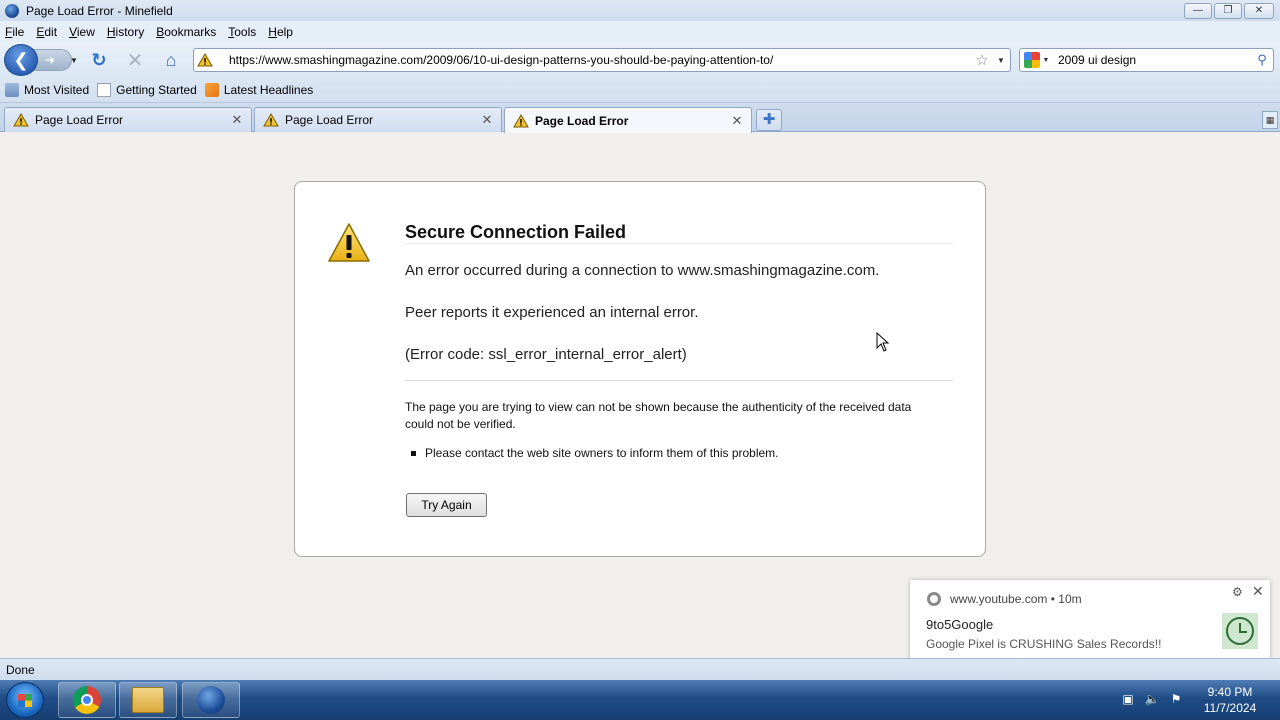  I want to click on menu-history: History, so click(125, 32).